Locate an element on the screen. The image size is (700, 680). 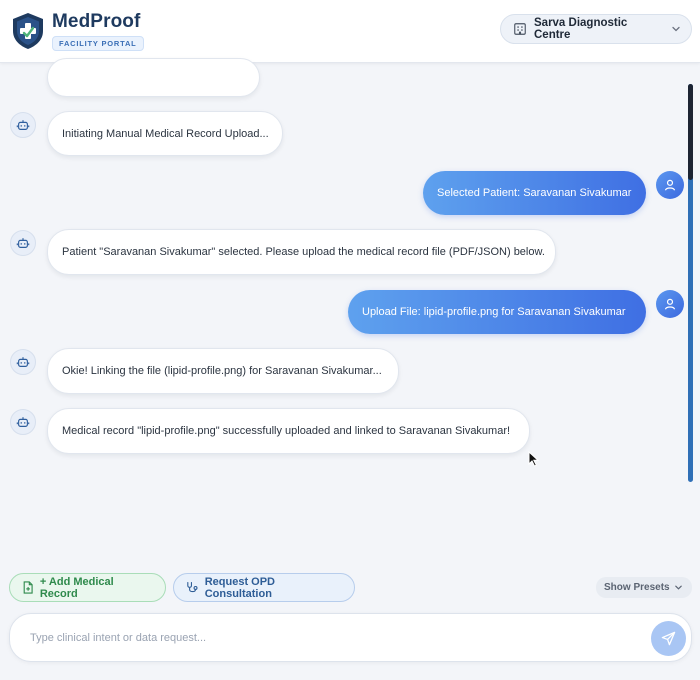
user-message-text: Selected Patient: Saravanan Sivakumar is located at coordinates (534, 193).